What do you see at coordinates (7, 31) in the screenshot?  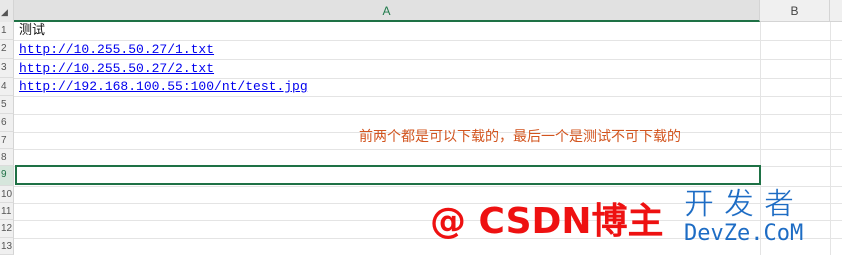 I see `row-header-1: 1` at bounding box center [7, 31].